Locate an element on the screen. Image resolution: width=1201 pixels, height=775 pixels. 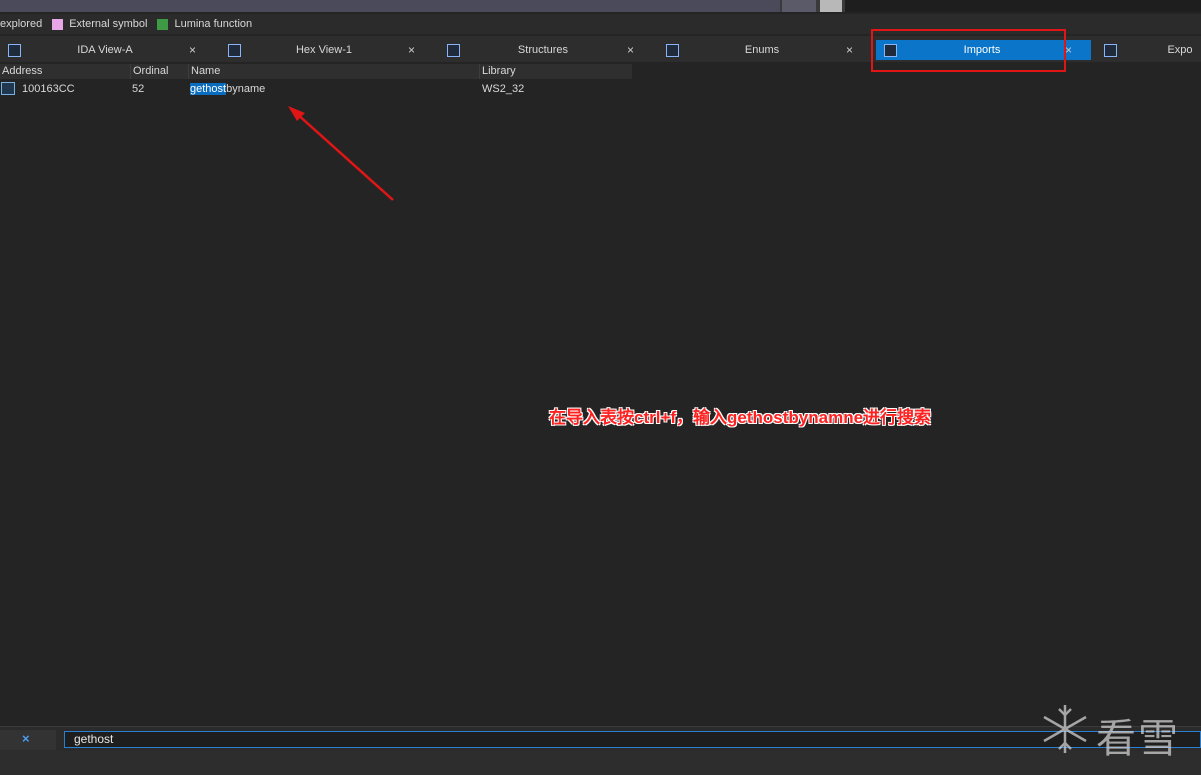
annotation-text: 在导入表按ctrl+f，输入gethostbynamne进行搜索 is located at coordinates (740, 417).